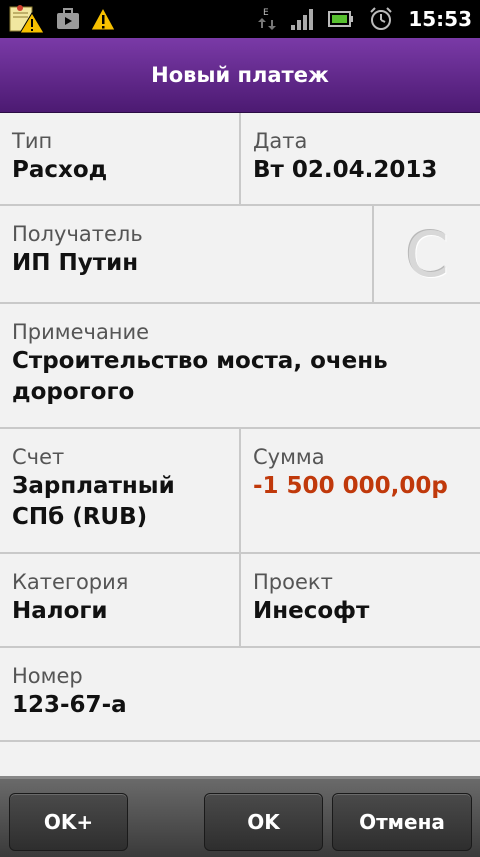 The image size is (480, 857). I want to click on type-value: Расход, so click(60, 170).